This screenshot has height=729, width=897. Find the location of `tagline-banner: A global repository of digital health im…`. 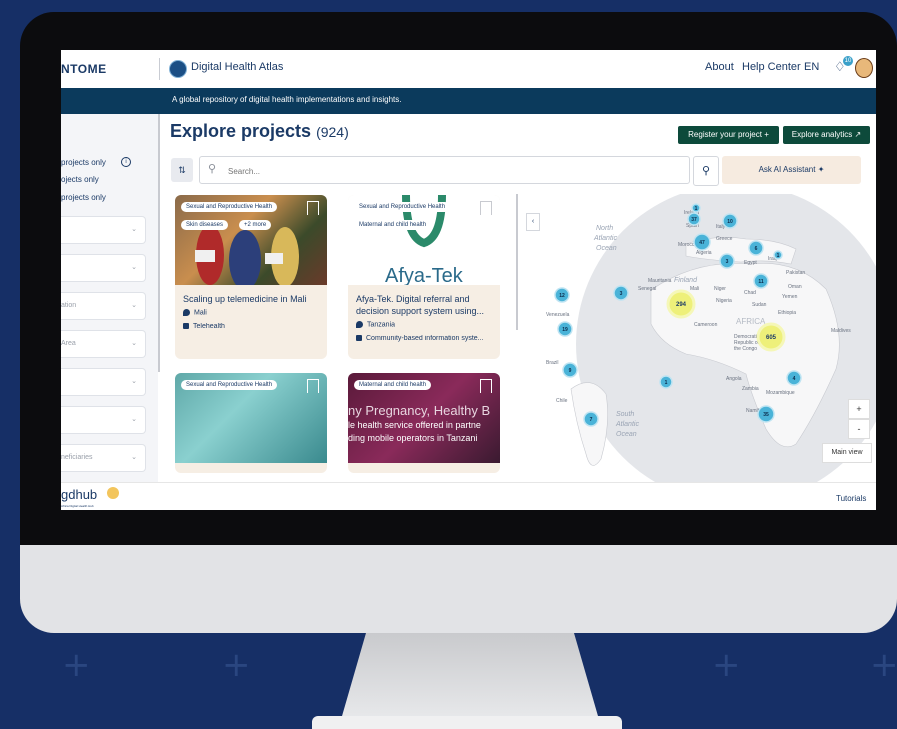

tagline-banner: A global repository of digital health im… is located at coordinates (468, 101).